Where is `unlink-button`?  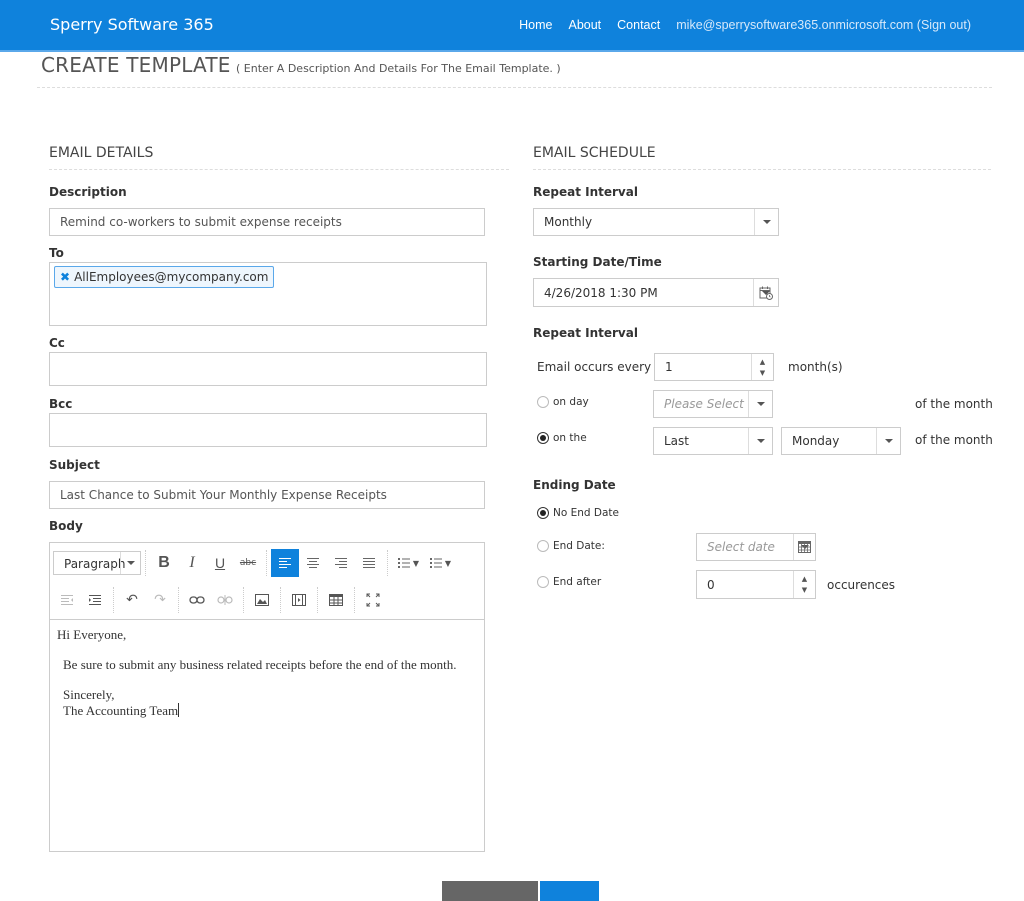 unlink-button is located at coordinates (225, 600).